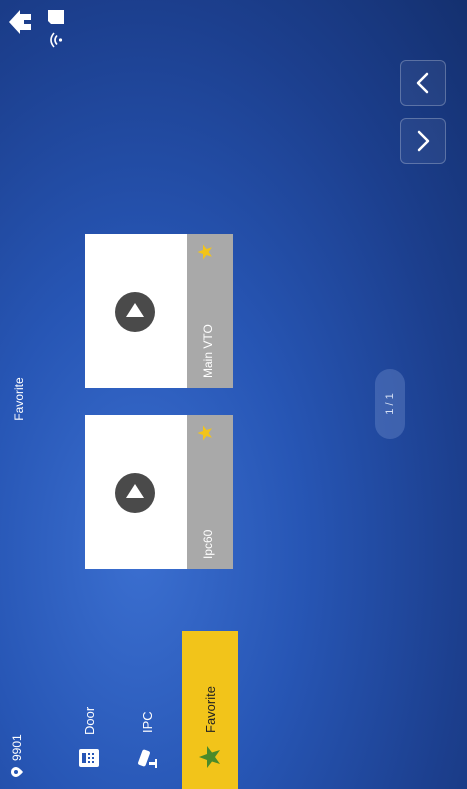 The width and height of the screenshot is (467, 789). What do you see at coordinates (17, 772) in the screenshot?
I see `location-pin-icon` at bounding box center [17, 772].